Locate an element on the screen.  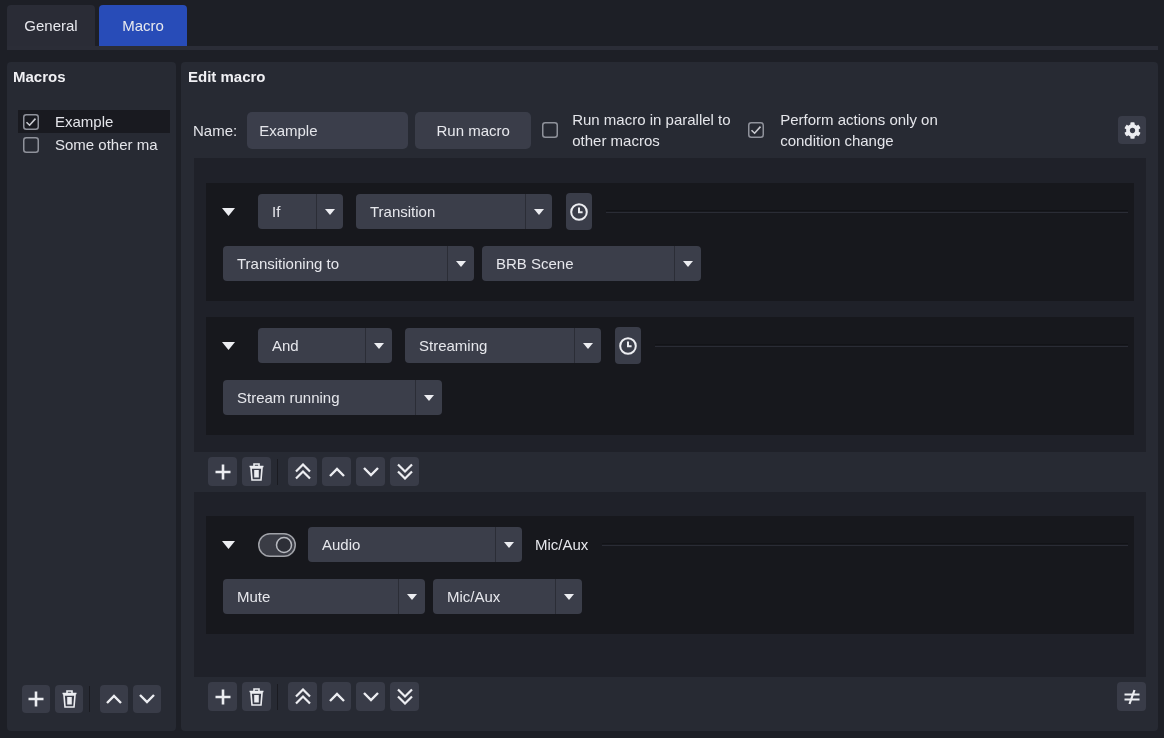
settings-icon is located at coordinates (1132, 130).